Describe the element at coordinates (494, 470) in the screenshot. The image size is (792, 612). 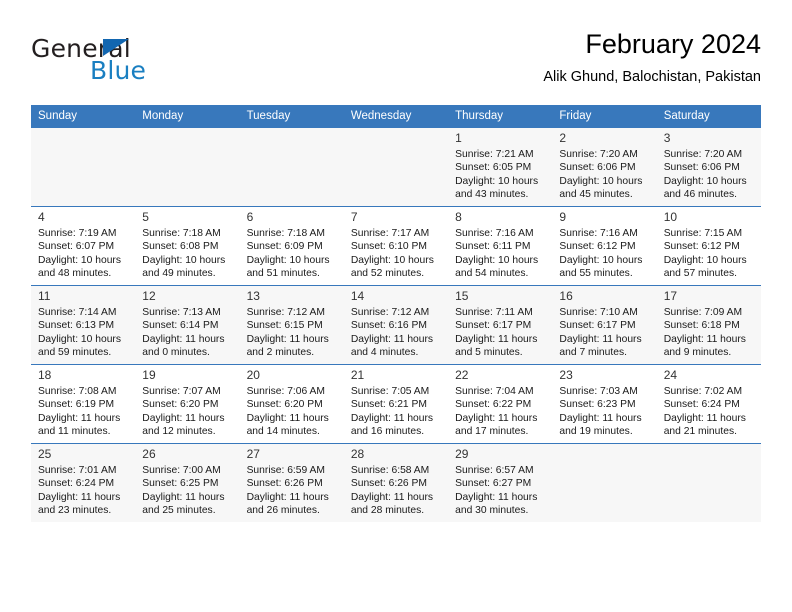
I see `sunrise-text: Sunrise: 6:57 AM` at that location.